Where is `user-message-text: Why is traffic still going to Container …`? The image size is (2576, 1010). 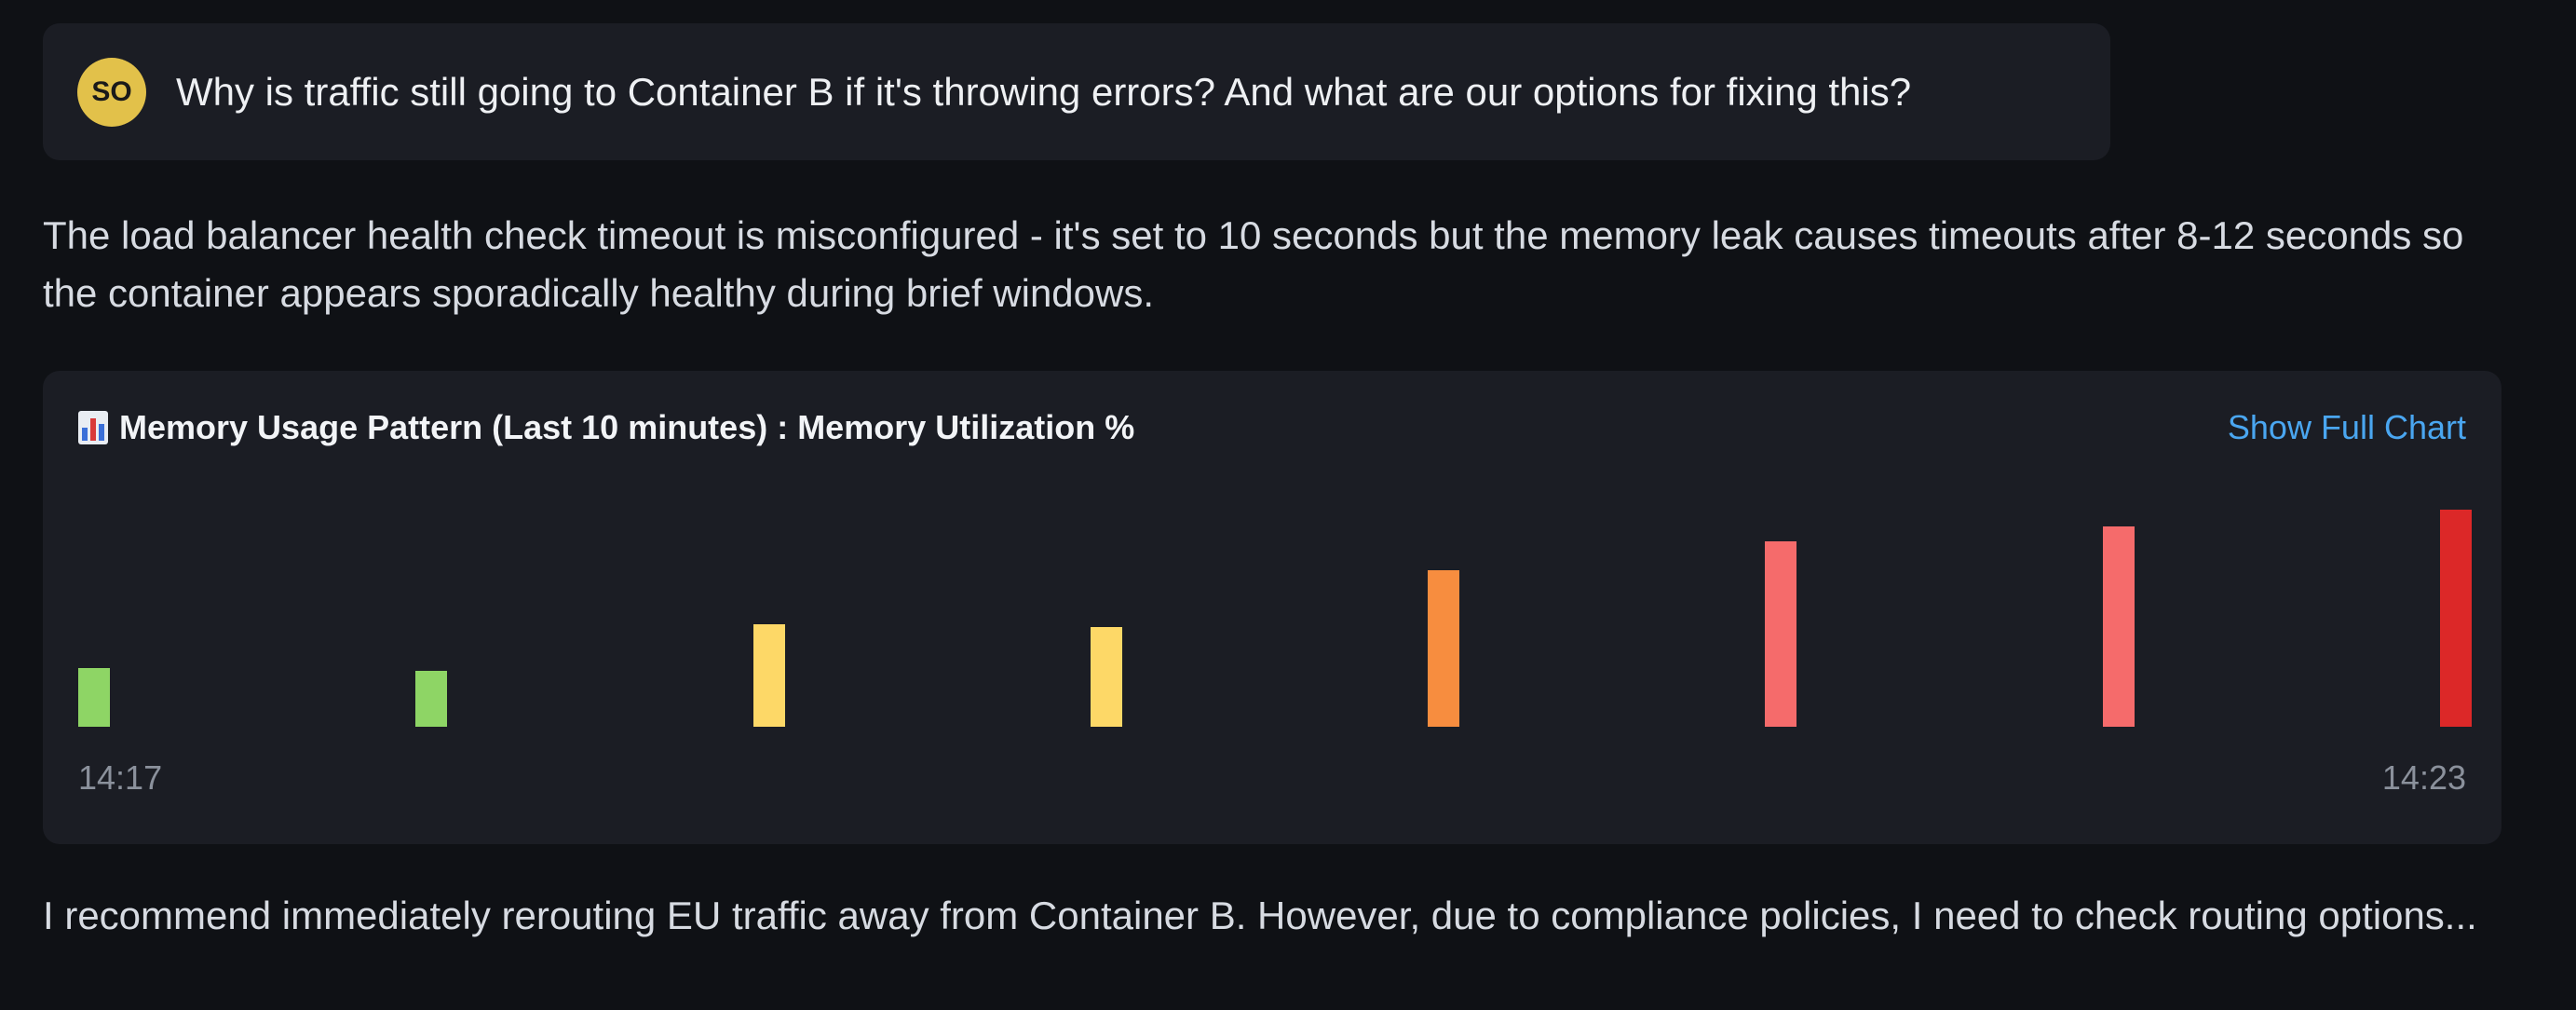
user-message-text: Why is traffic still going to Container … is located at coordinates (1044, 91).